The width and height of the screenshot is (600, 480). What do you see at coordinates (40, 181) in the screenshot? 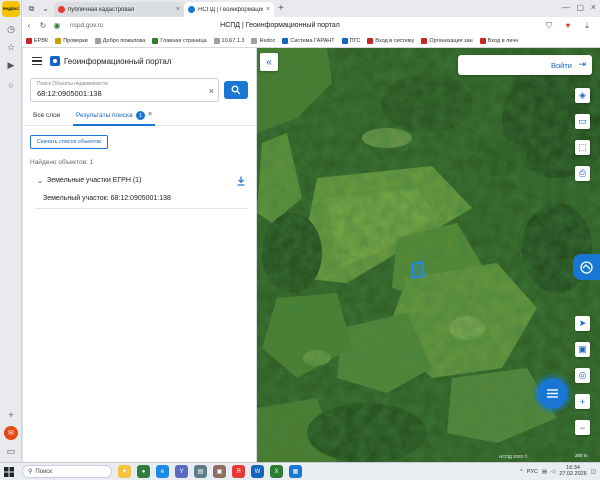
I see `chevron-down-icon: ⌄` at bounding box center [40, 181].